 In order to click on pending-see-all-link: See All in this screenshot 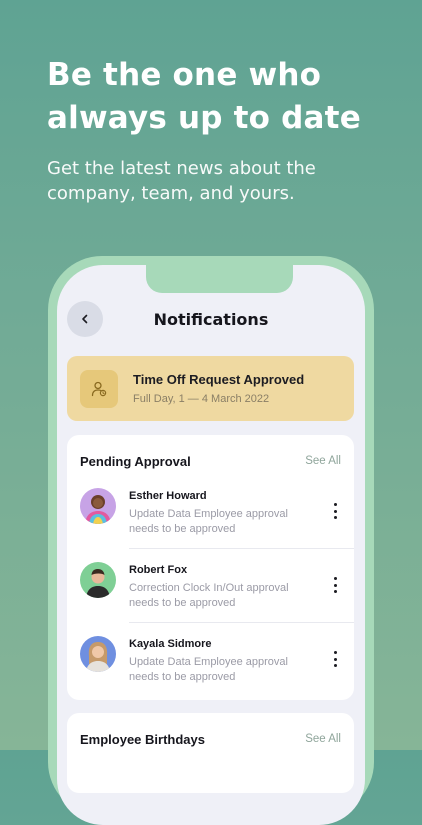, I will do `click(323, 461)`.